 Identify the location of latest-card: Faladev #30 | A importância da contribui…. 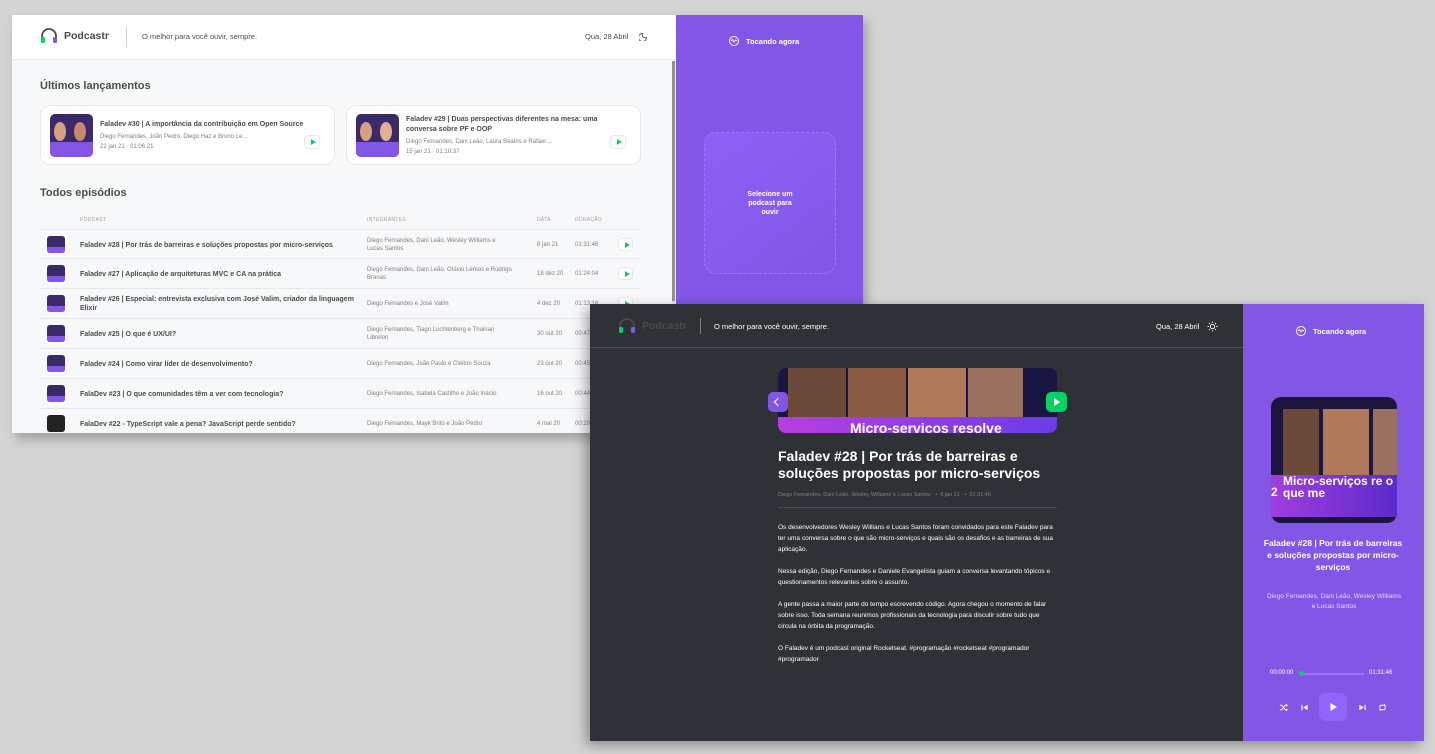
(187, 135).